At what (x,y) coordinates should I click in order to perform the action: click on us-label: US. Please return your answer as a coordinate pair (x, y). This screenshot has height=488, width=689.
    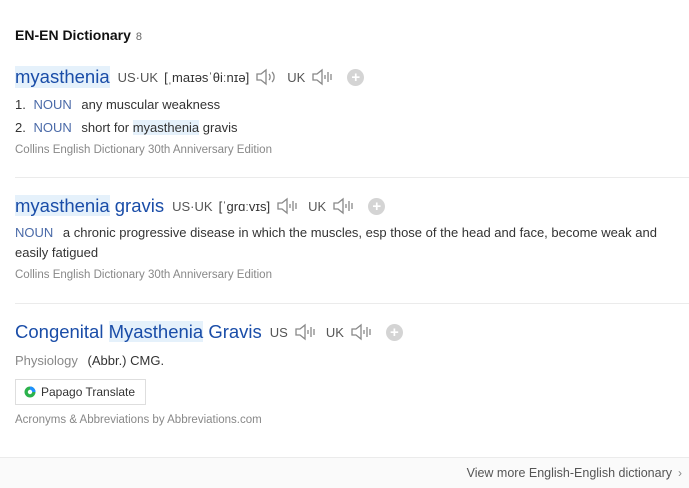
    Looking at the image, I should click on (278, 332).